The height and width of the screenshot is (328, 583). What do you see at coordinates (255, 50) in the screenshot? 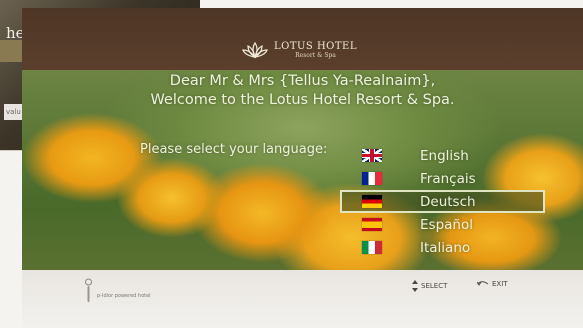
I see `lotus-icon` at bounding box center [255, 50].